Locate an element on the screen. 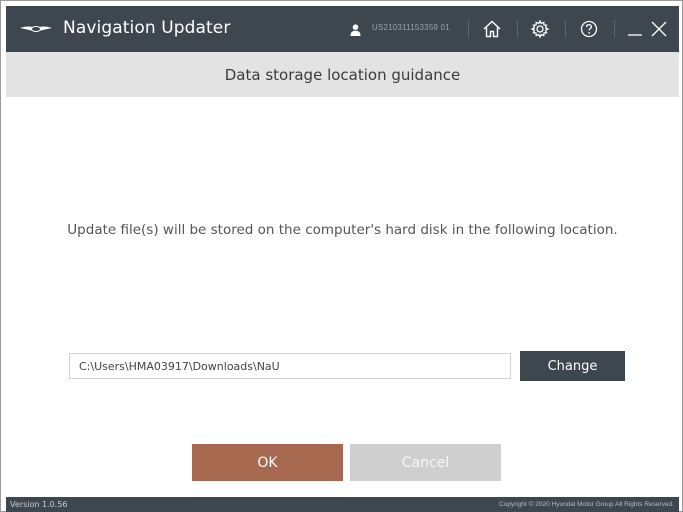  help-icon is located at coordinates (589, 29).